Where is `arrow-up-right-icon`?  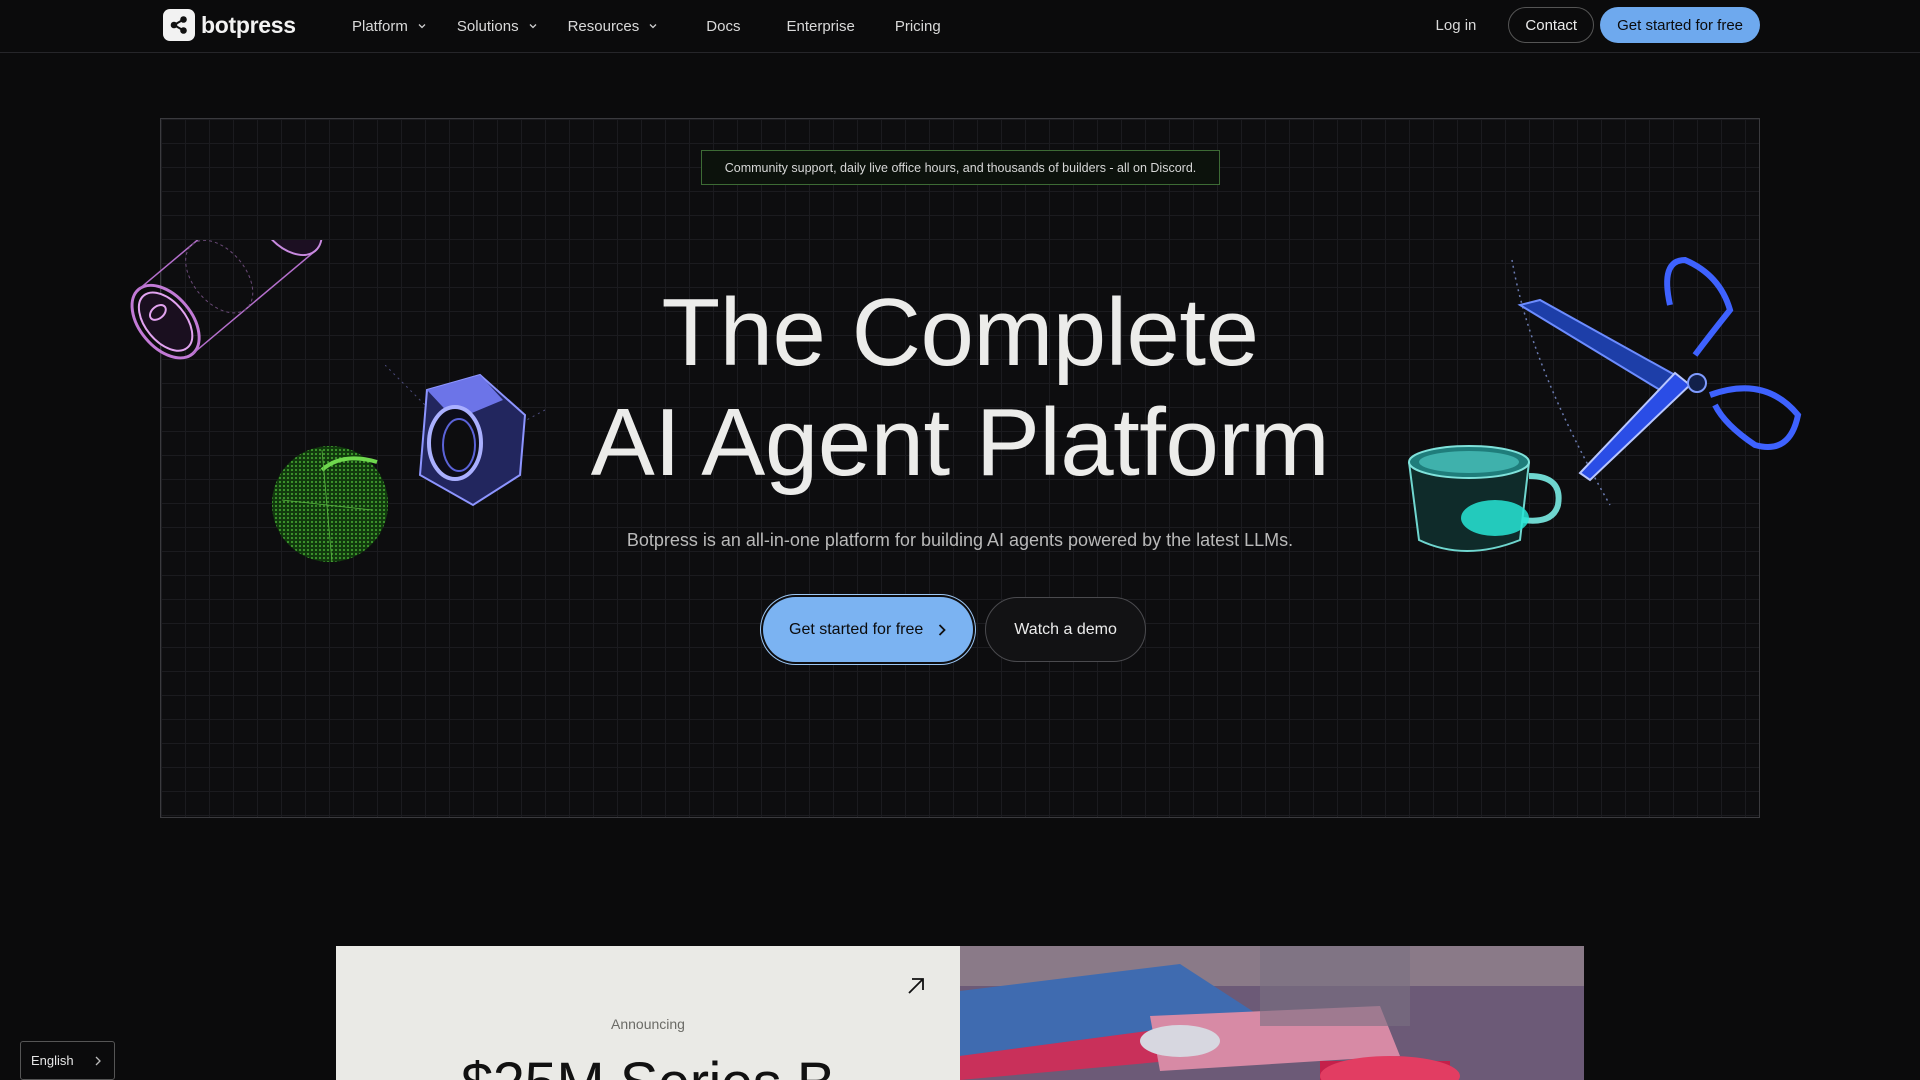 arrow-up-right-icon is located at coordinates (916, 986).